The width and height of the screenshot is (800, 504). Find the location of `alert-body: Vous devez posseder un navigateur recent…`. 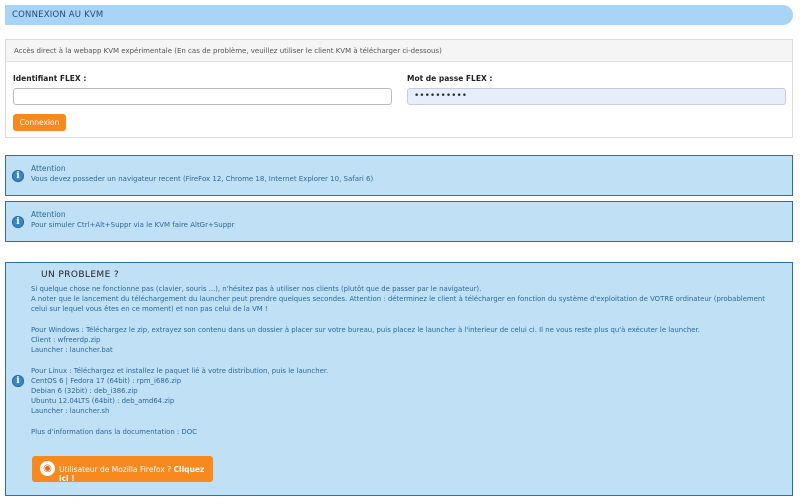

alert-body: Vous devez posseder un navigateur recent… is located at coordinates (202, 179).